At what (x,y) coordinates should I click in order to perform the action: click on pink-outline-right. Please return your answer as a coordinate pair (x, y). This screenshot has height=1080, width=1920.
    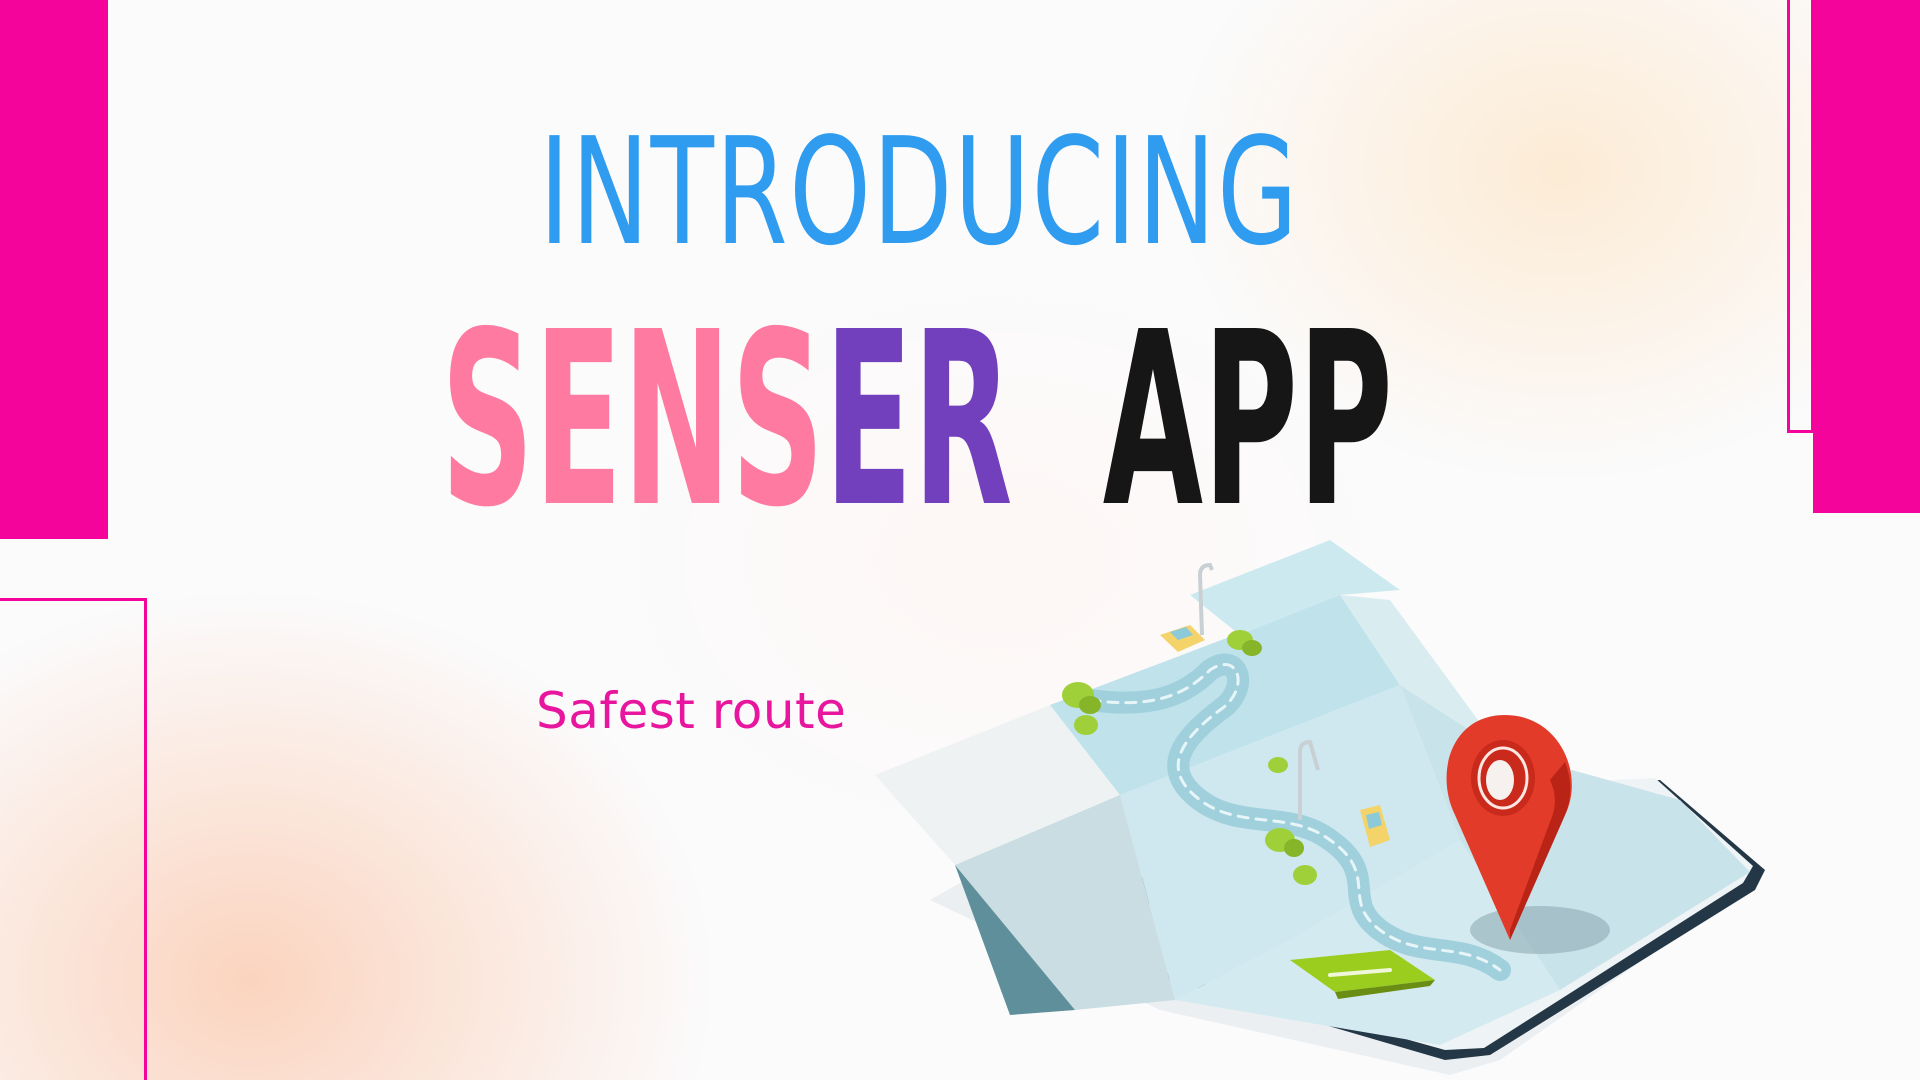
    Looking at the image, I should click on (1800, 216).